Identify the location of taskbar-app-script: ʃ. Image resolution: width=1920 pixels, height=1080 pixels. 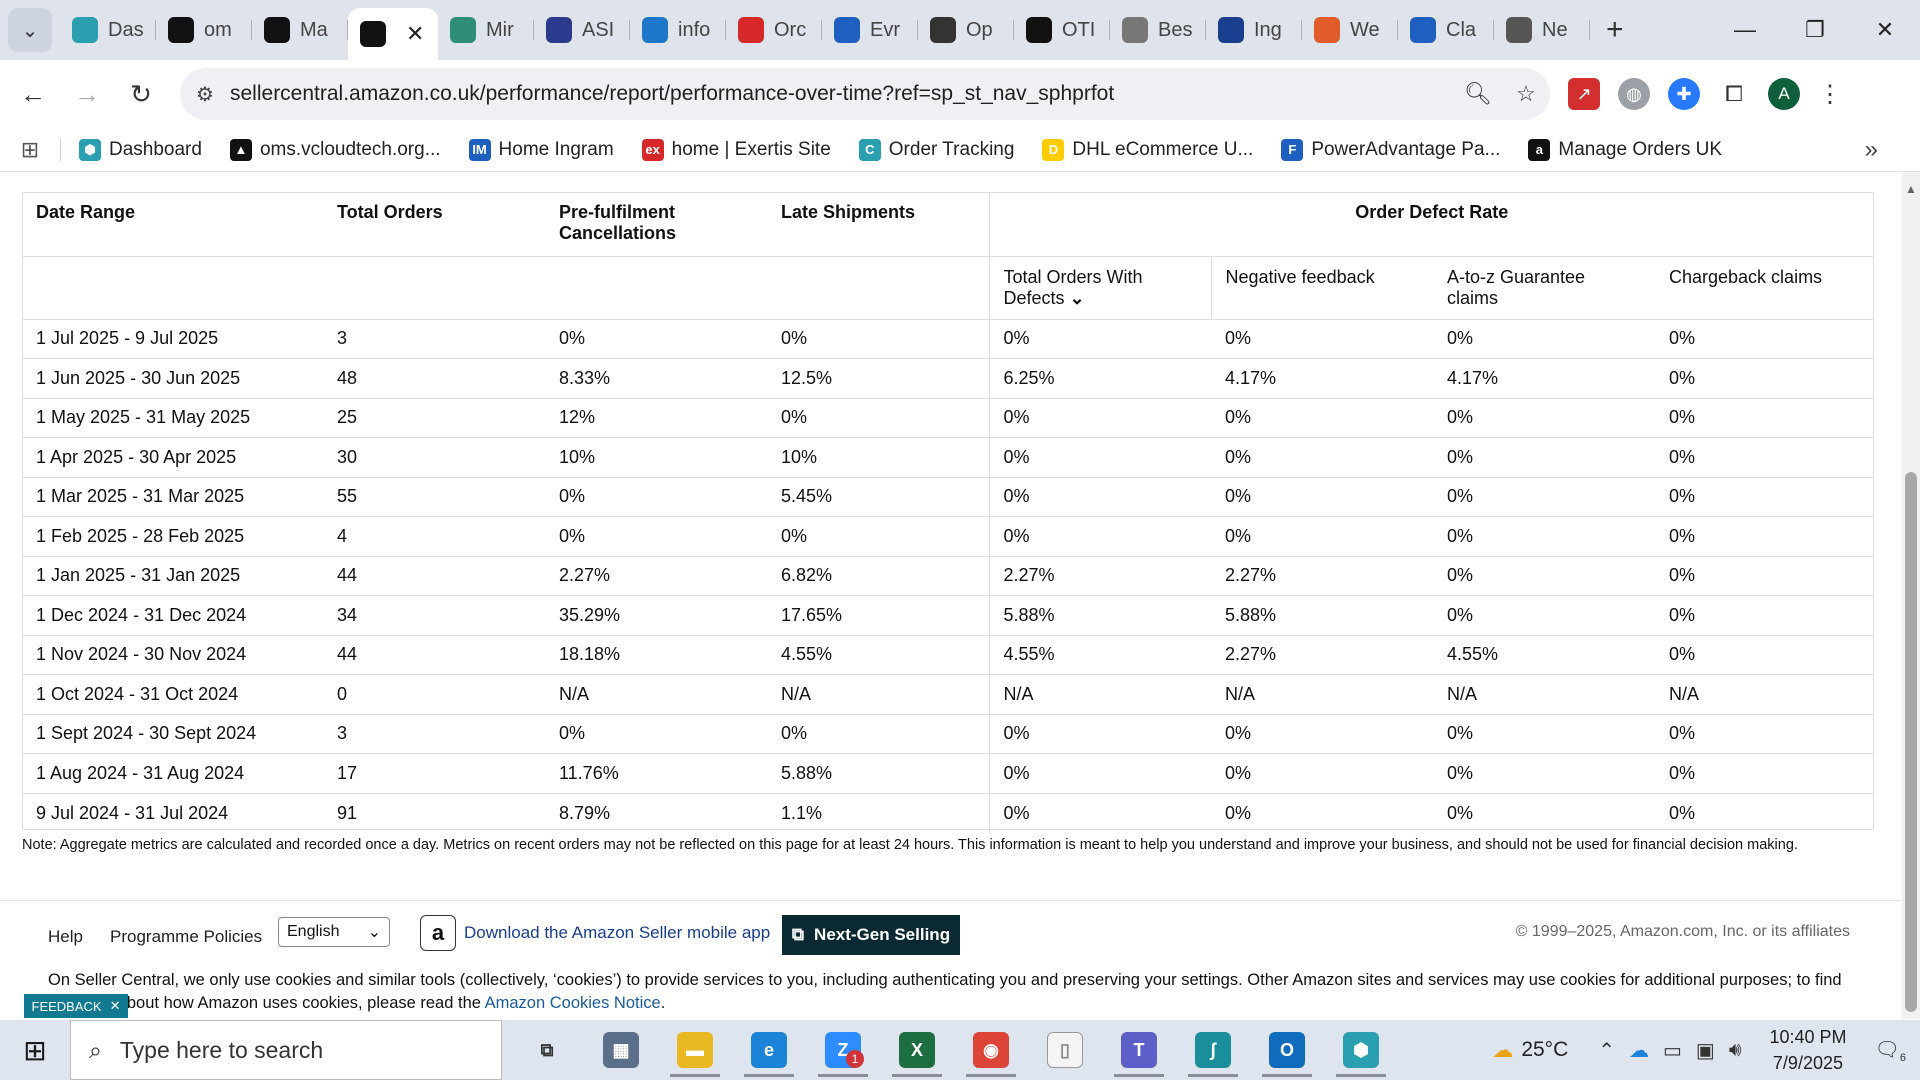
(1213, 1050).